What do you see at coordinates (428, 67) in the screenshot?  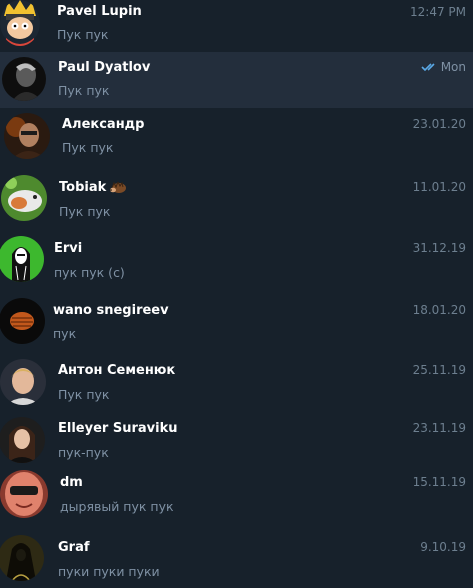 I see `double-check-icon` at bounding box center [428, 67].